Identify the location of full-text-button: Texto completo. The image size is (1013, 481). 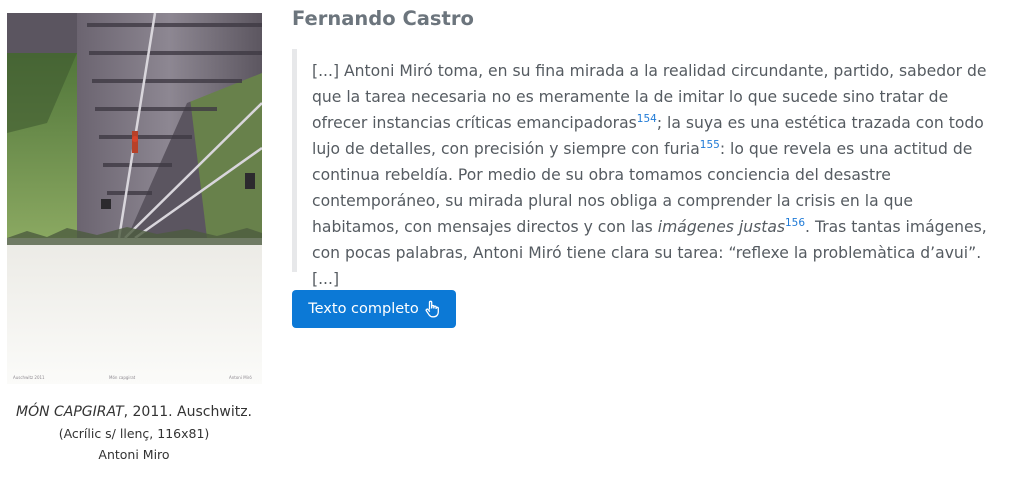
(374, 309).